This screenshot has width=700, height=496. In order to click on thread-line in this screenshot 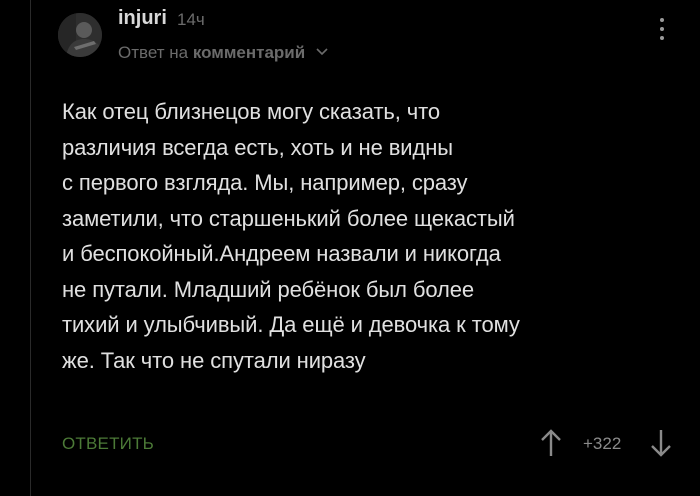, I will do `click(30, 248)`.